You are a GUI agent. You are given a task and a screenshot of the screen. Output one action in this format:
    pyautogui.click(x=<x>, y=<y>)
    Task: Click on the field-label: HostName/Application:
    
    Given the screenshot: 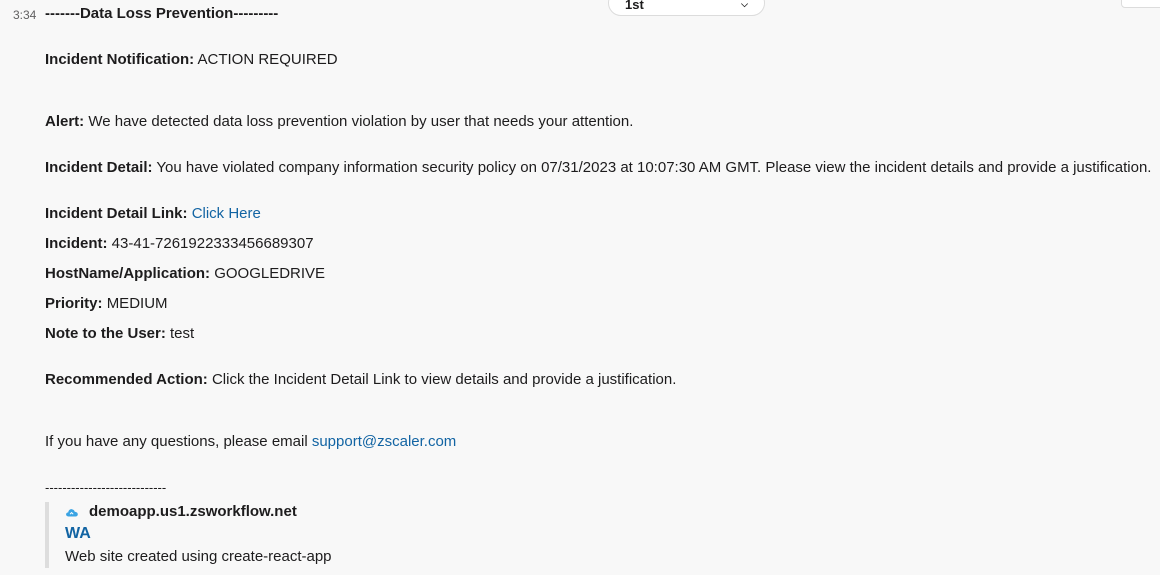 What is the action you would take?
    pyautogui.click(x=128, y=273)
    